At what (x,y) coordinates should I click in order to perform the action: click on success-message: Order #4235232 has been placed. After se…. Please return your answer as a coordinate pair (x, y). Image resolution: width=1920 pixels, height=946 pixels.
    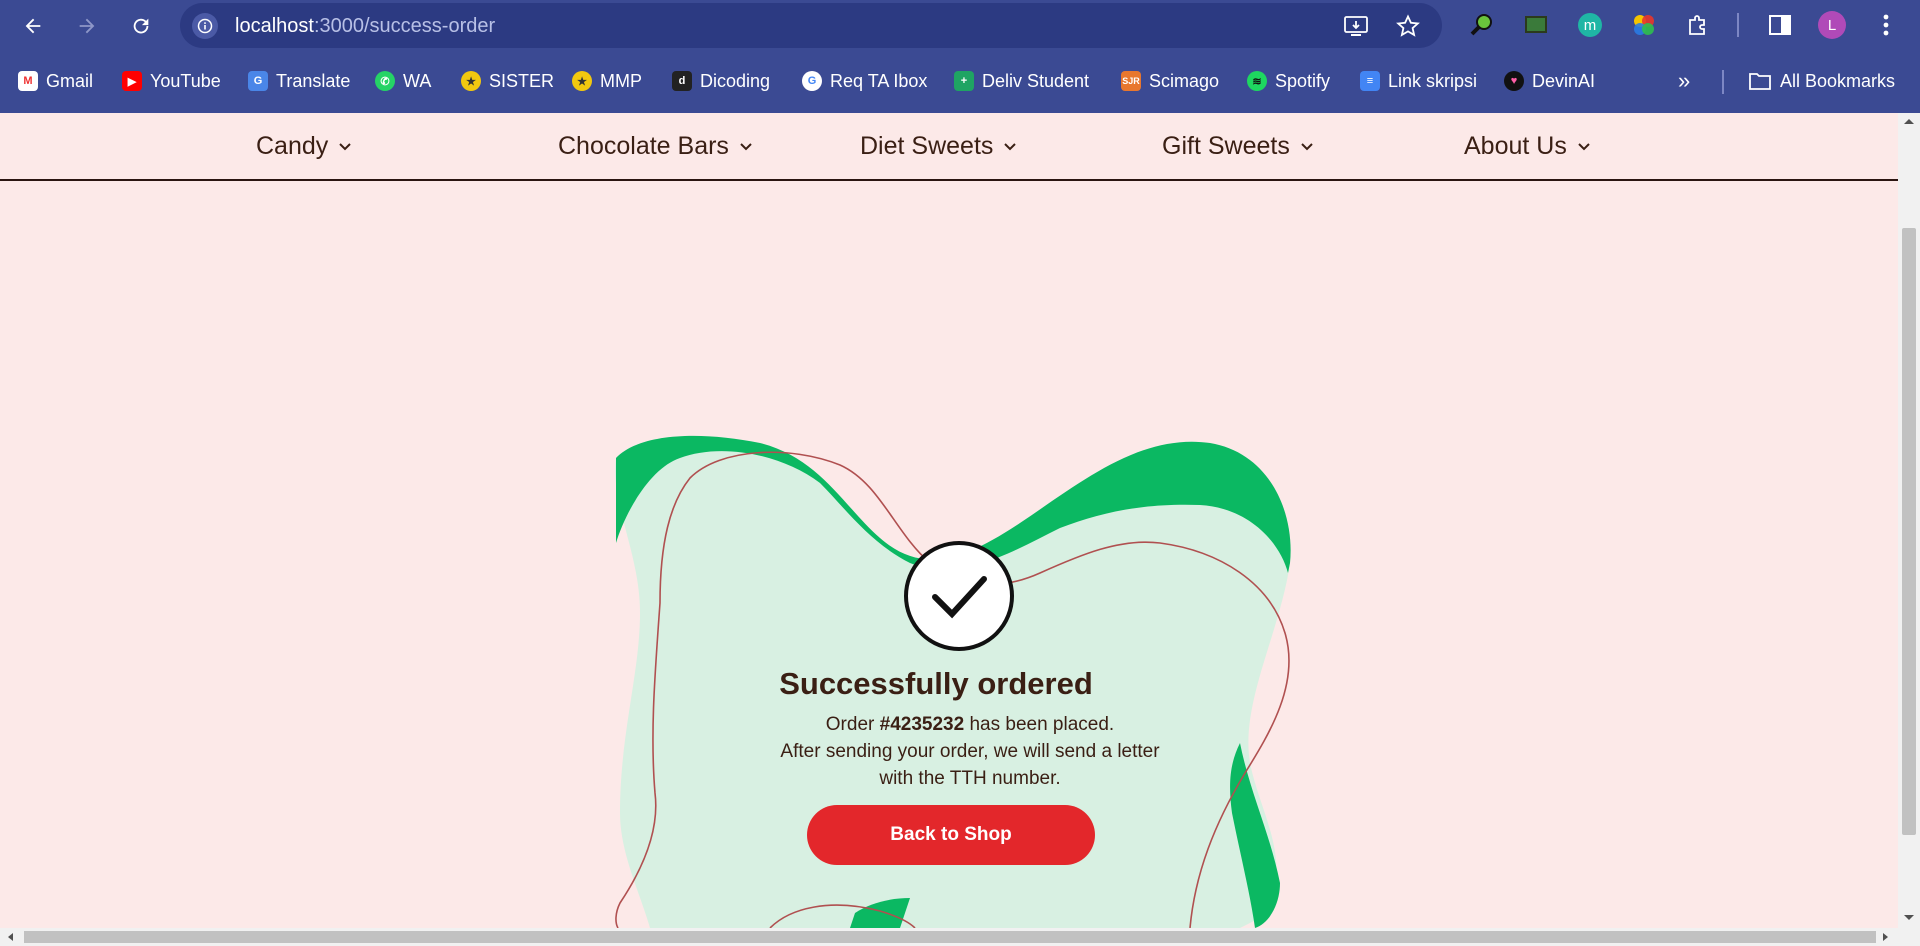
    Looking at the image, I should click on (970, 751).